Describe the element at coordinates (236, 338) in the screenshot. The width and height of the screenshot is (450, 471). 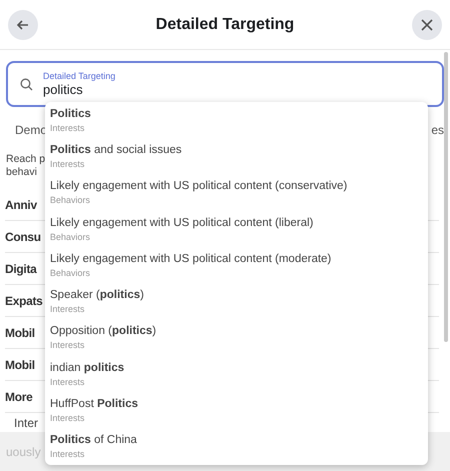
I see `suggestion-item: Opposition (politics) Interests` at that location.